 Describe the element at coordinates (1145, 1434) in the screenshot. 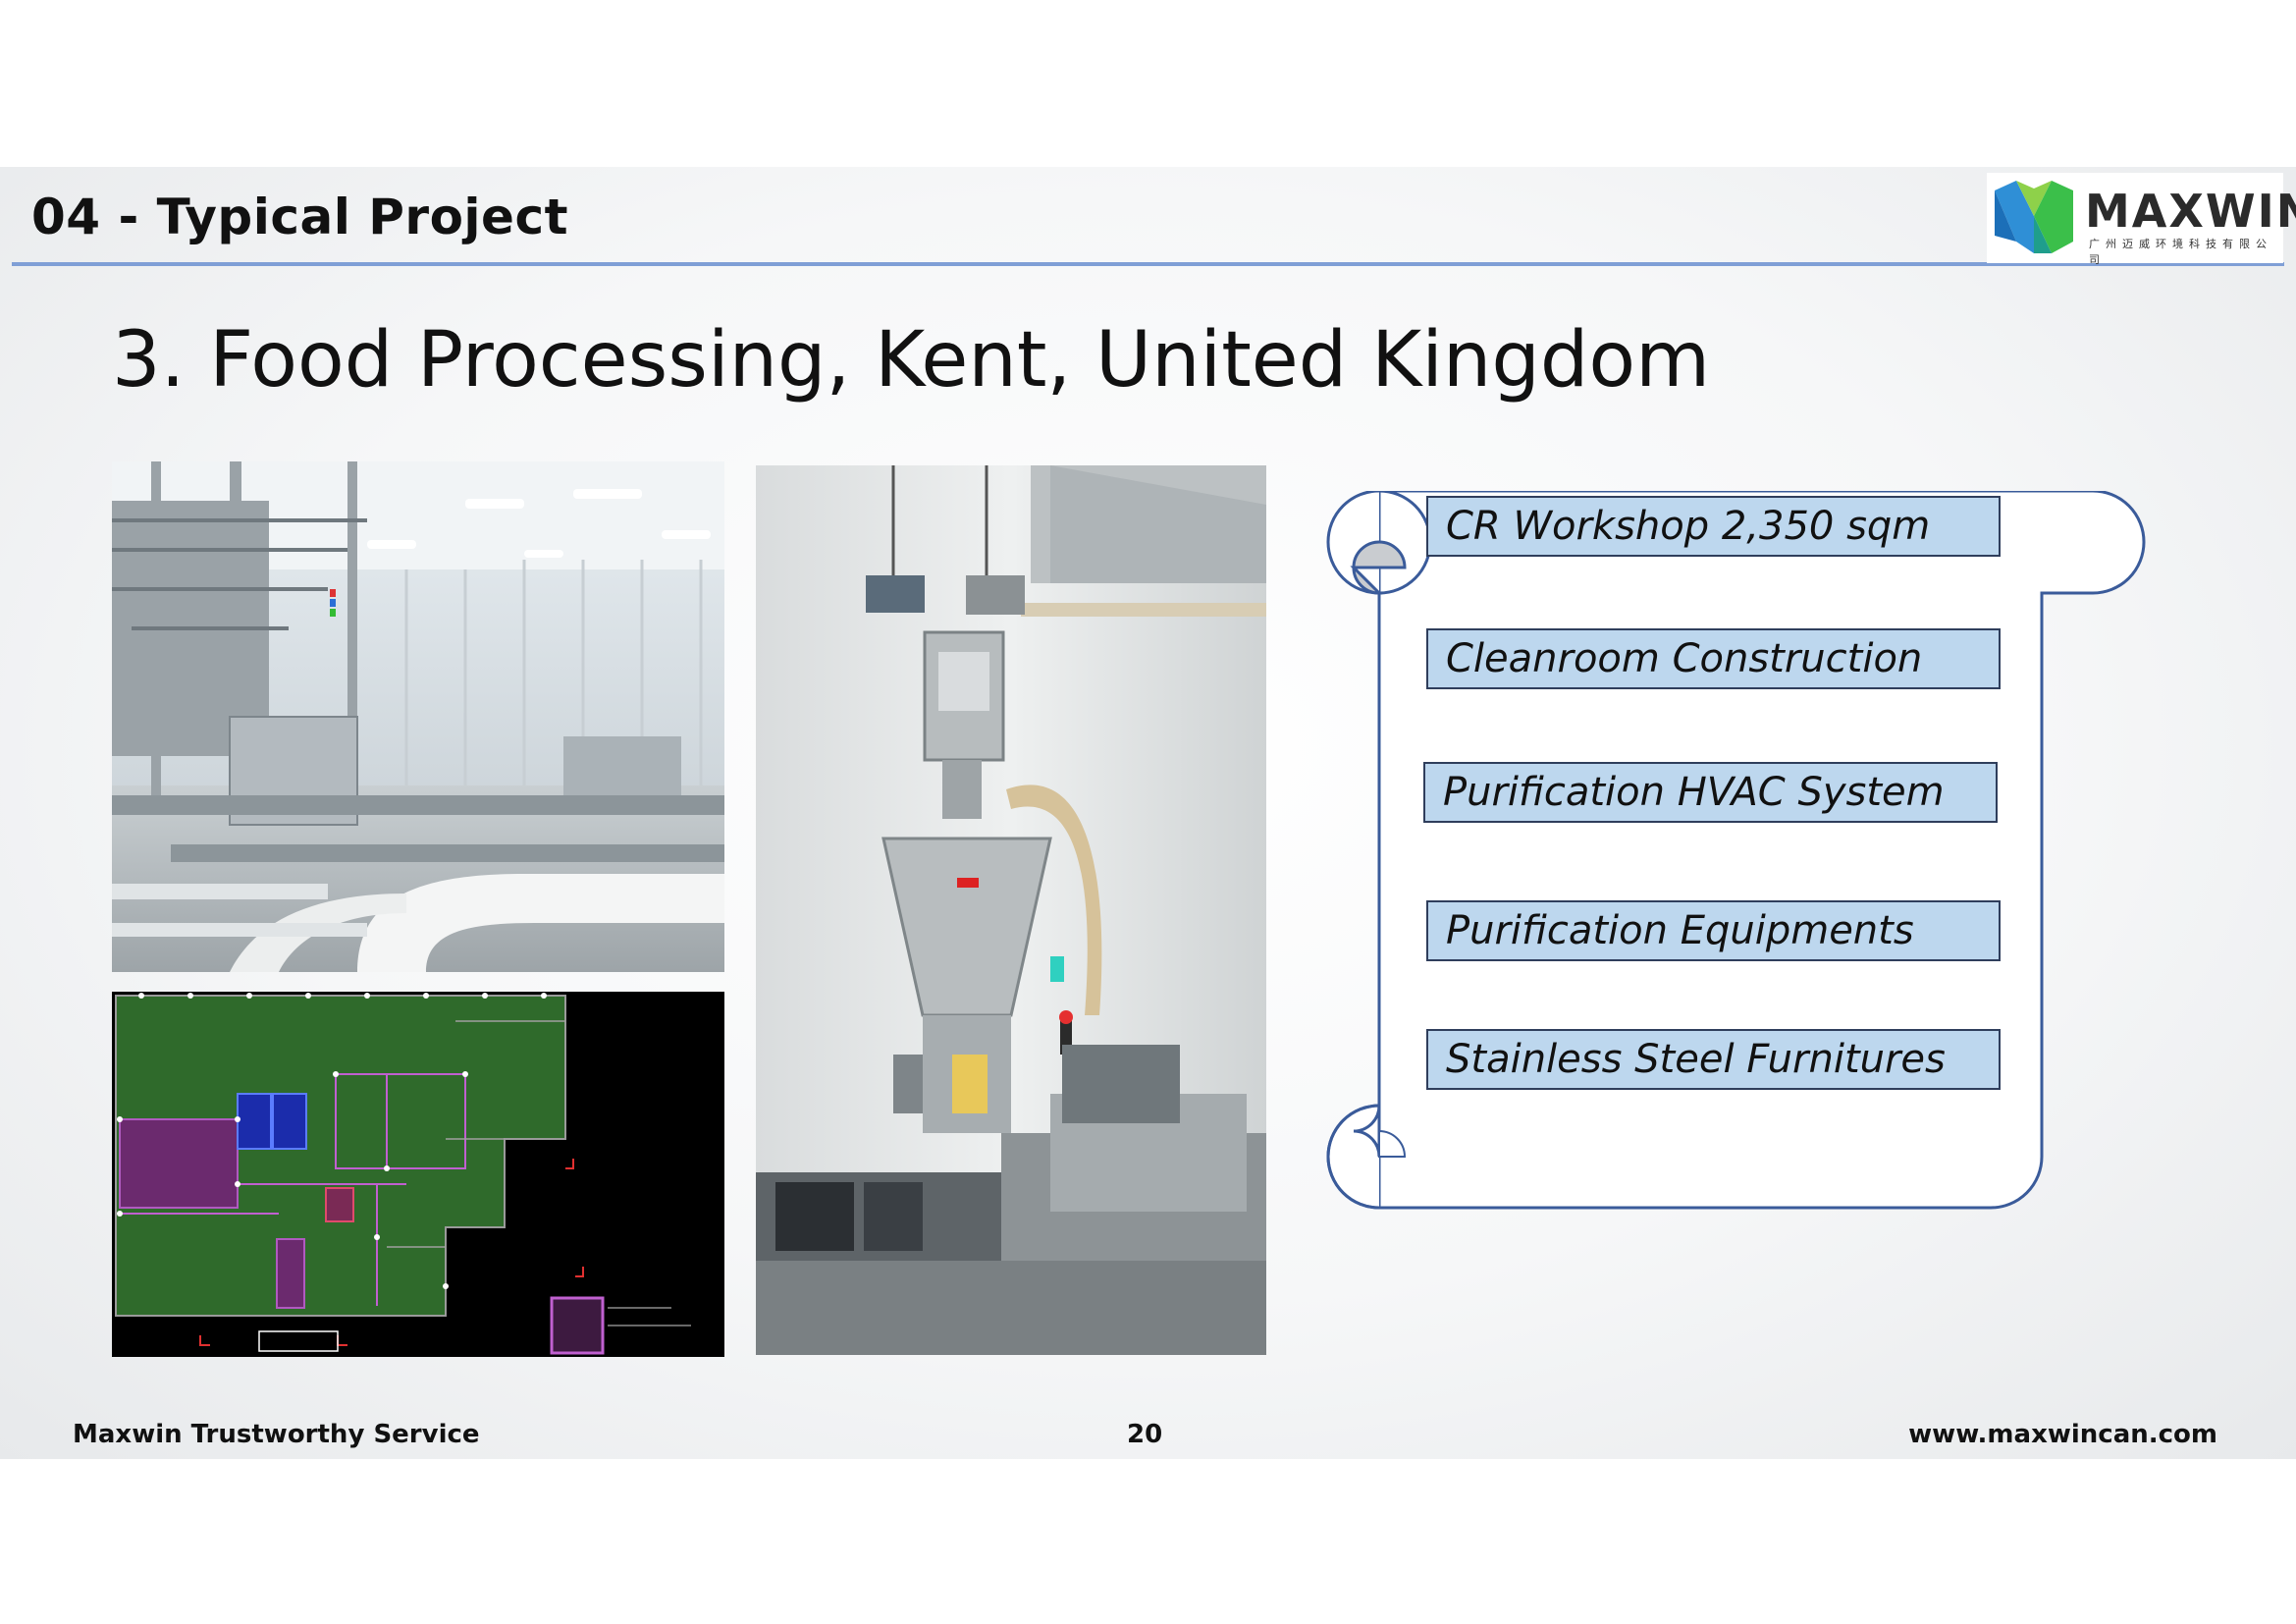

I see `page-number: 20` at that location.